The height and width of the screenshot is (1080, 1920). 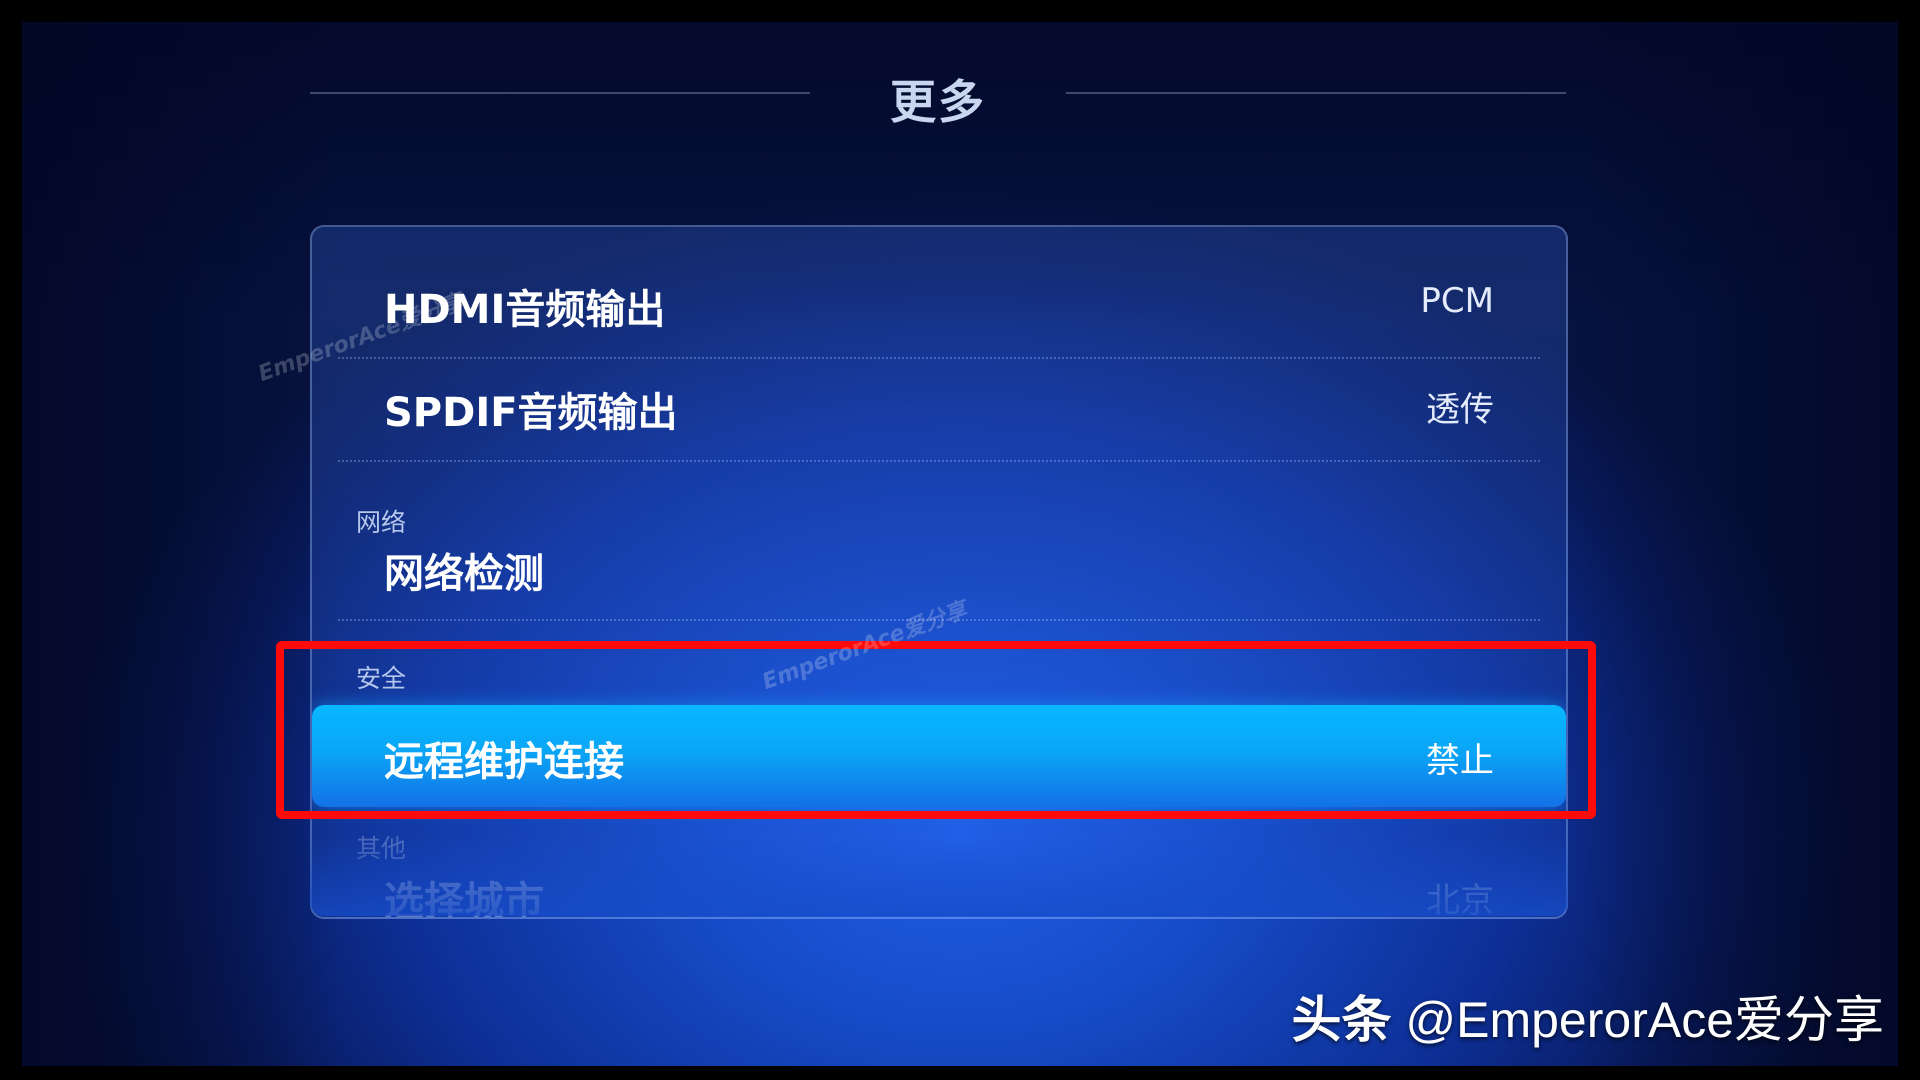 What do you see at coordinates (1341, 1020) in the screenshot?
I see `attribution-brand: 头条` at bounding box center [1341, 1020].